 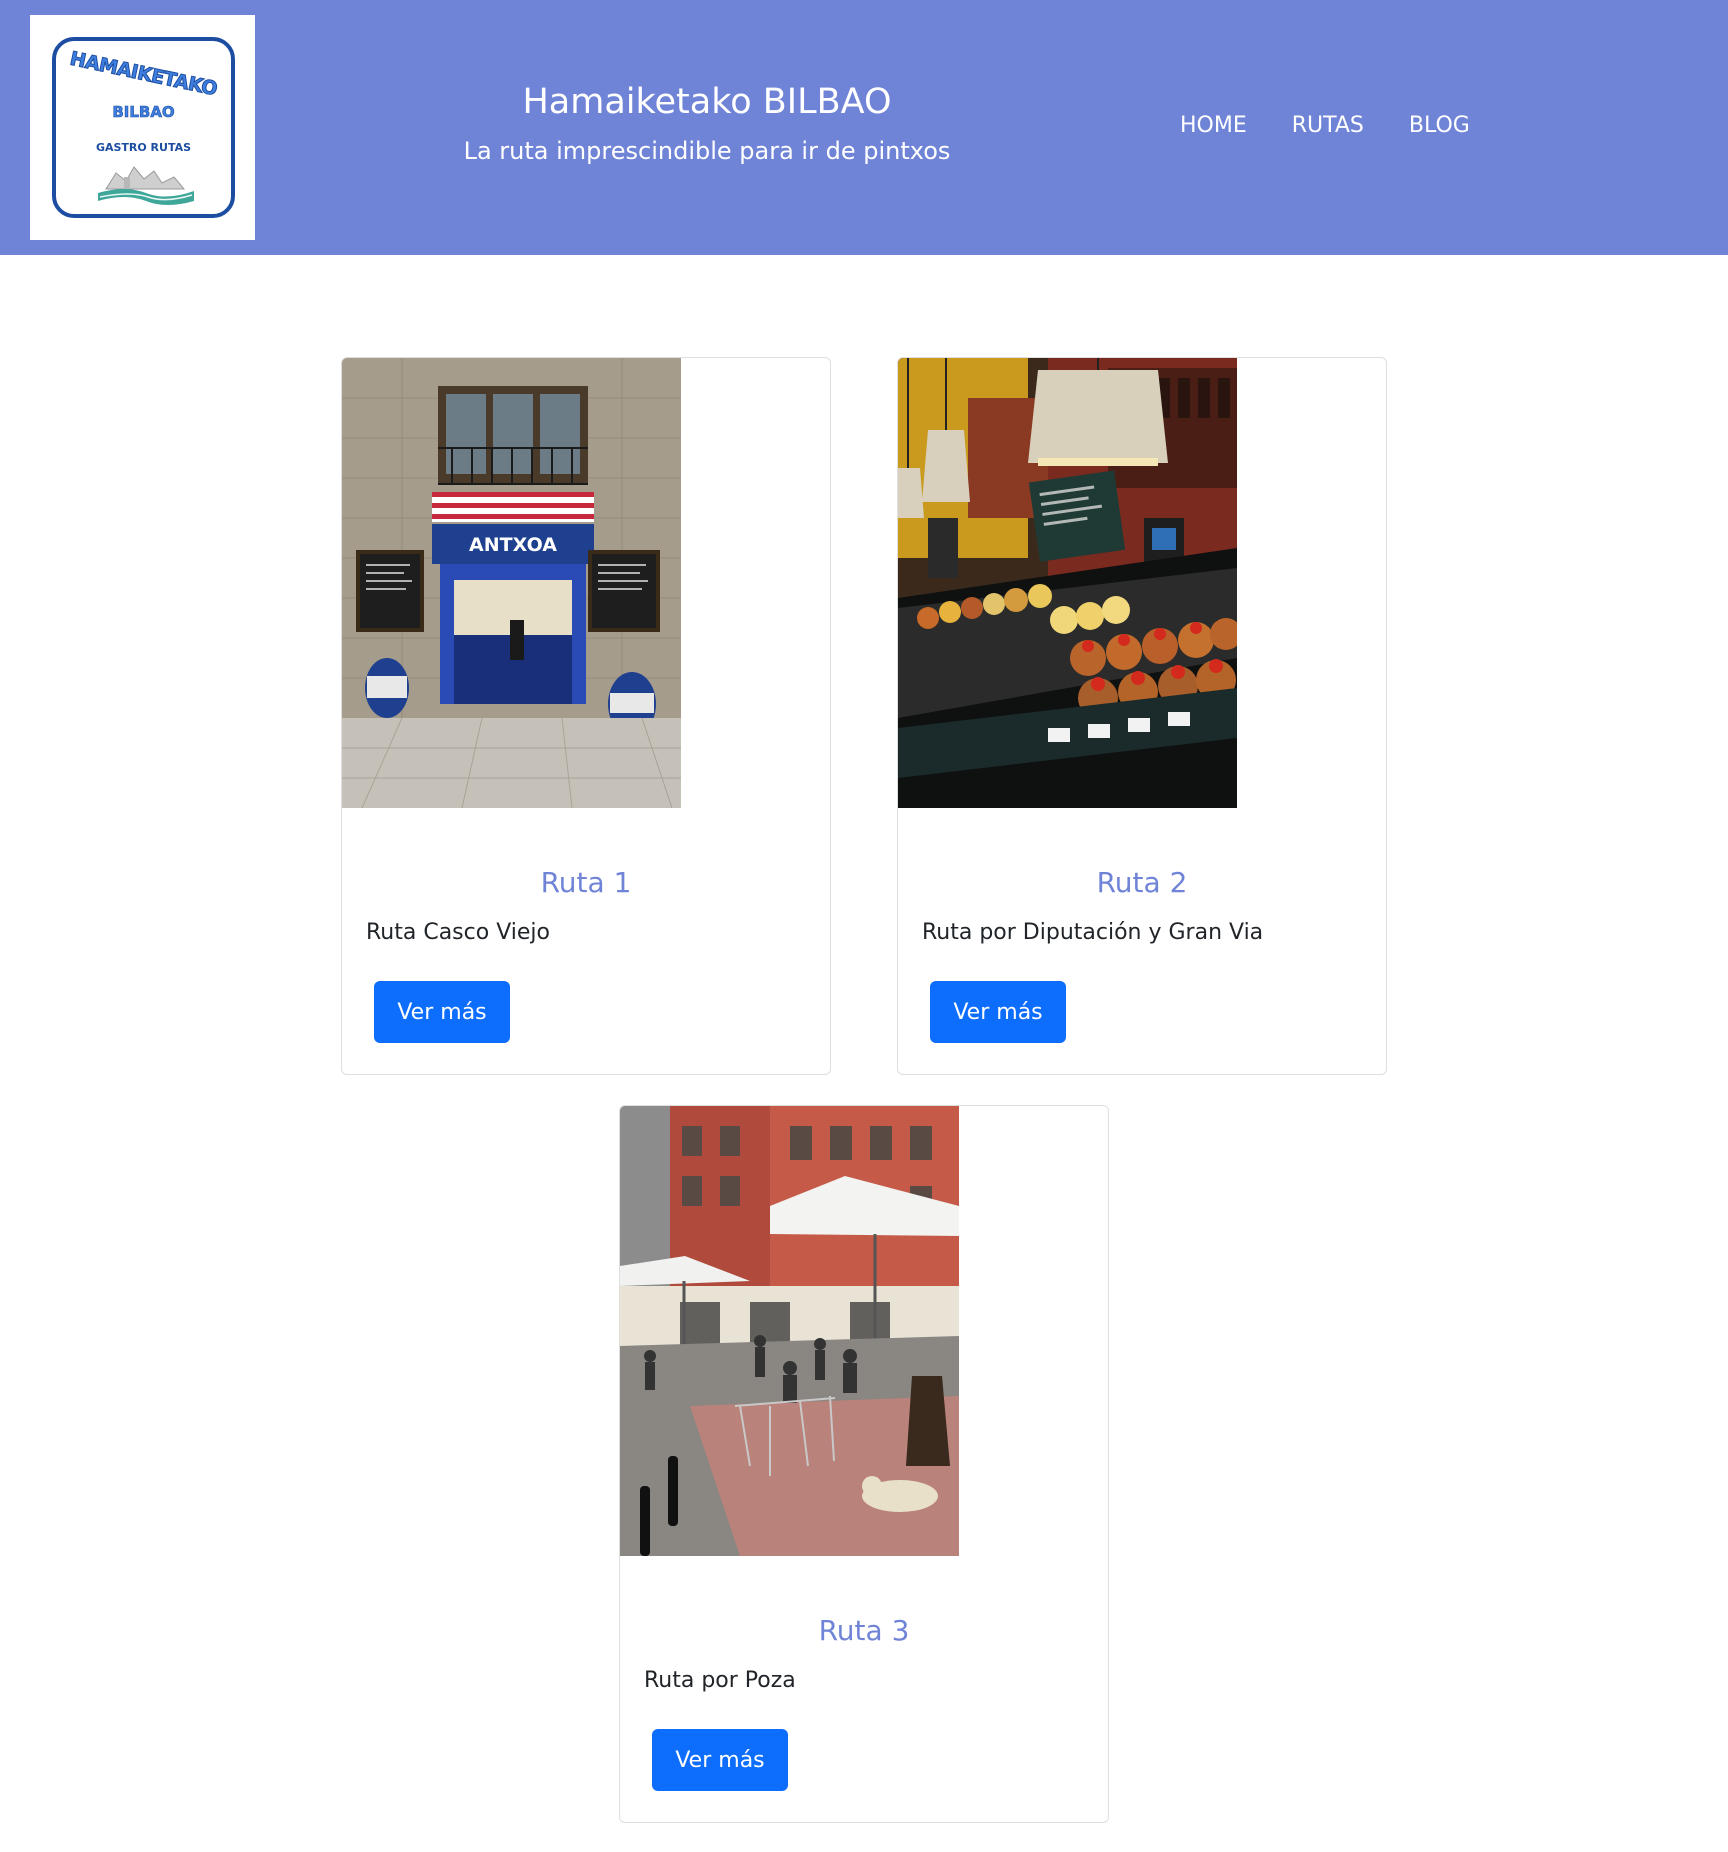 What do you see at coordinates (143, 74) in the screenshot?
I see `logo-text-line1: HAMAIKETAKO` at bounding box center [143, 74].